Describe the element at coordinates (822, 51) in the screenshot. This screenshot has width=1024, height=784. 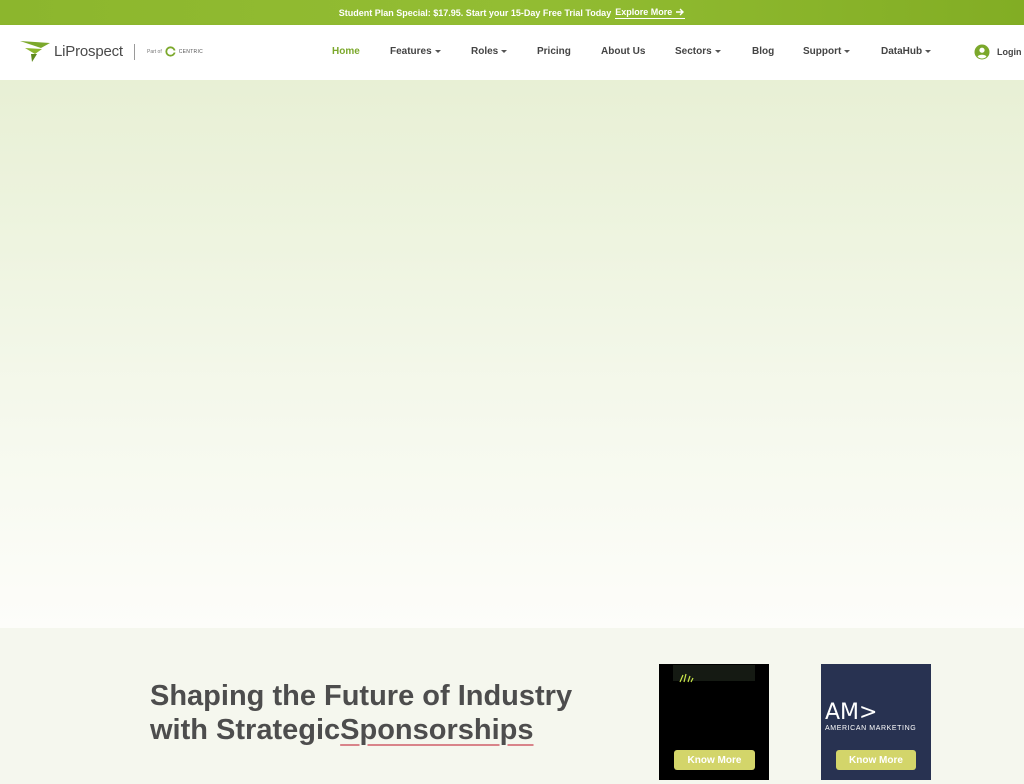
I see `nav-support-label: Support` at that location.